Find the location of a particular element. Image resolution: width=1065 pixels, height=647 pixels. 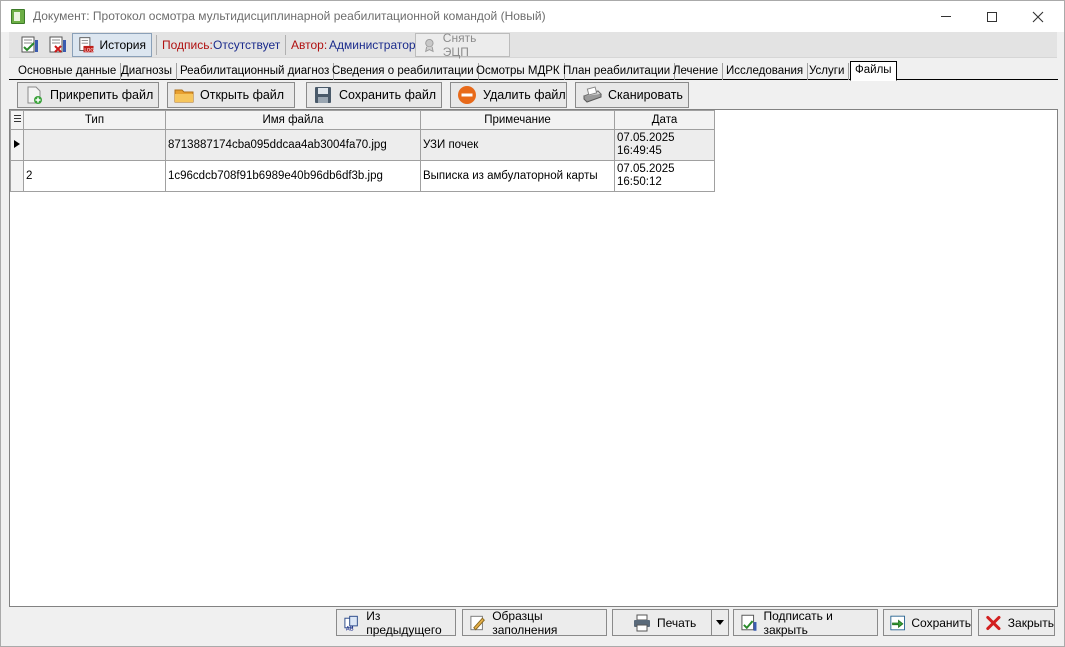

column-header-note: Примечание is located at coordinates (517, 120).